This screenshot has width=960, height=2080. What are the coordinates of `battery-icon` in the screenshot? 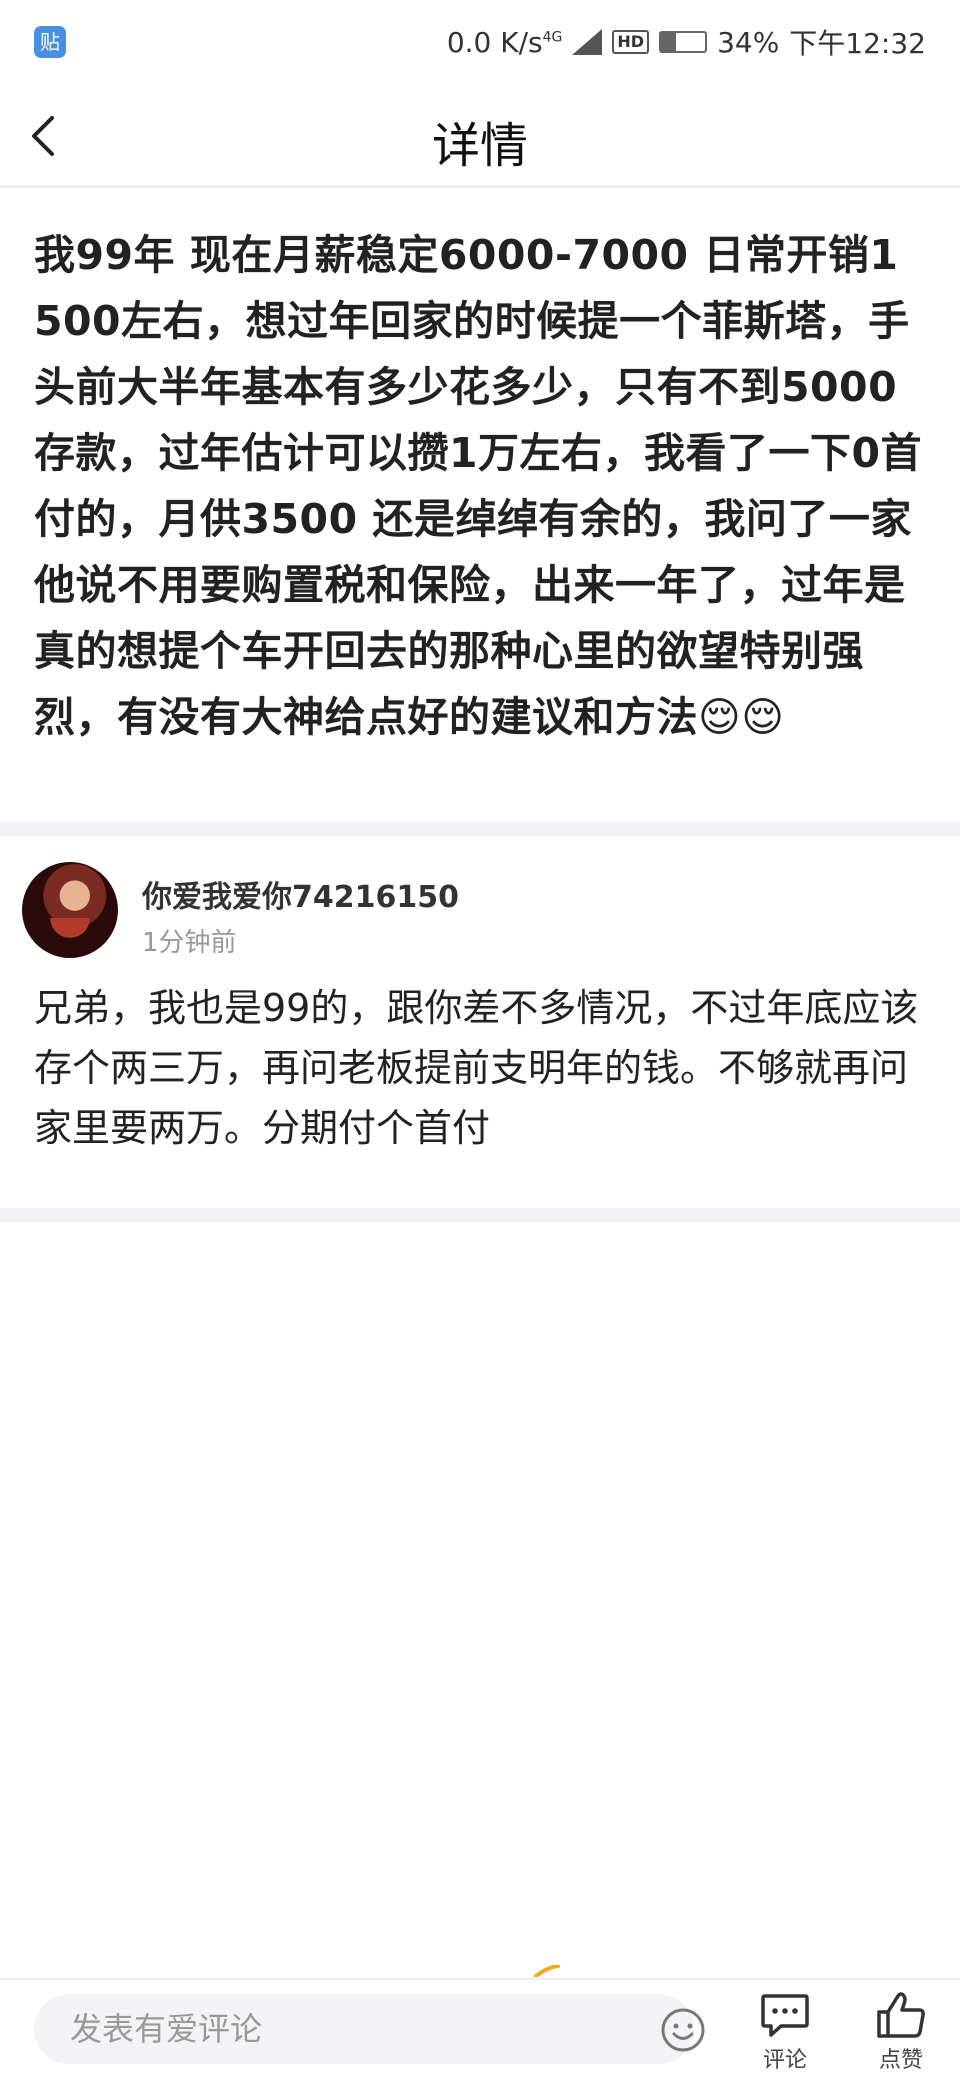 It's located at (683, 42).